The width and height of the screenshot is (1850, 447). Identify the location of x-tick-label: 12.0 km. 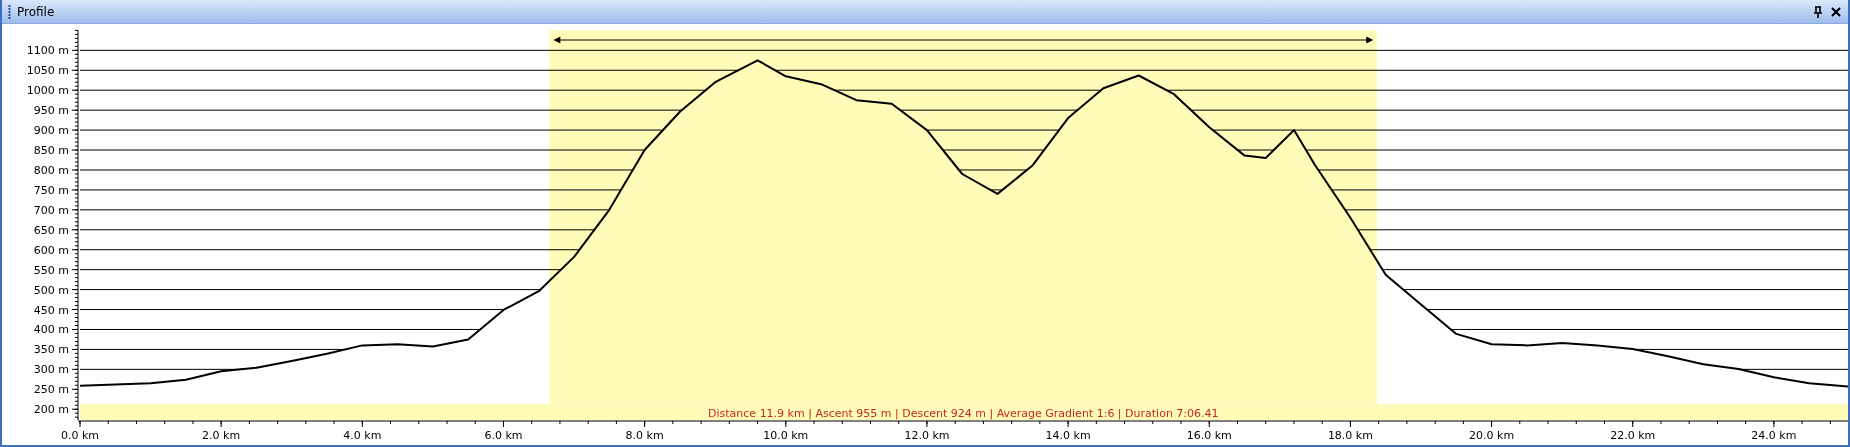
(927, 435).